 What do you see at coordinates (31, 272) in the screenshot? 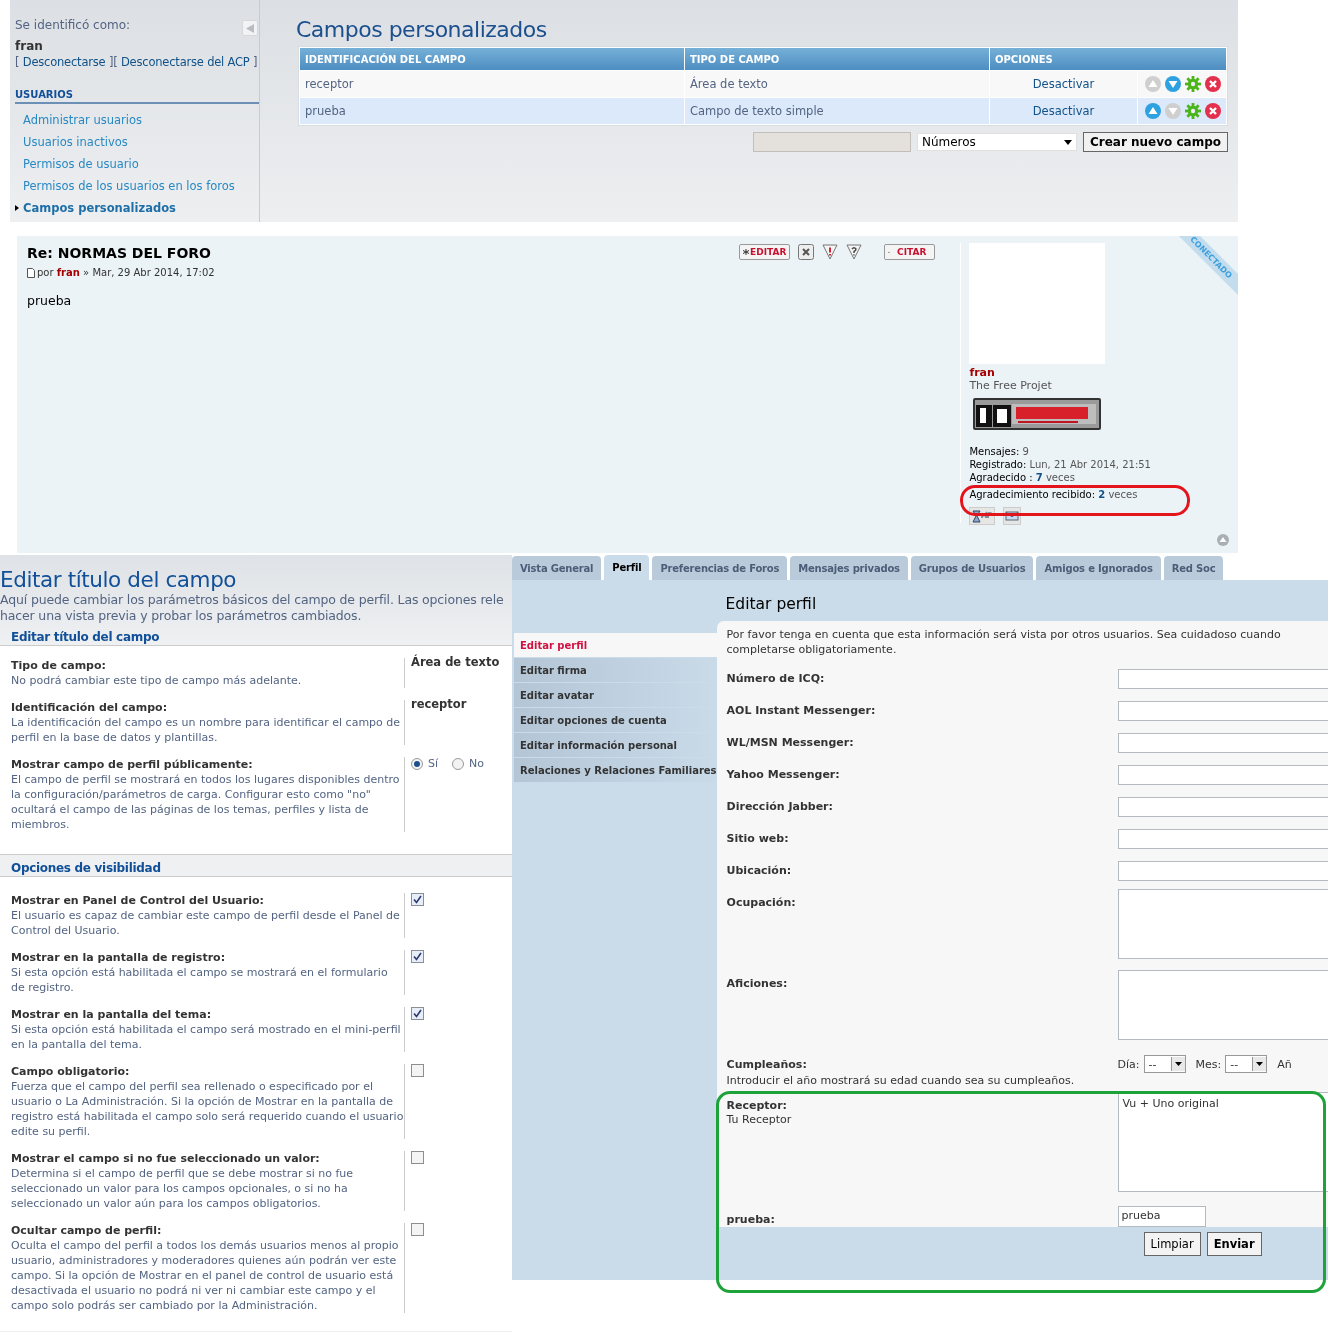
I see `document-icon` at bounding box center [31, 272].